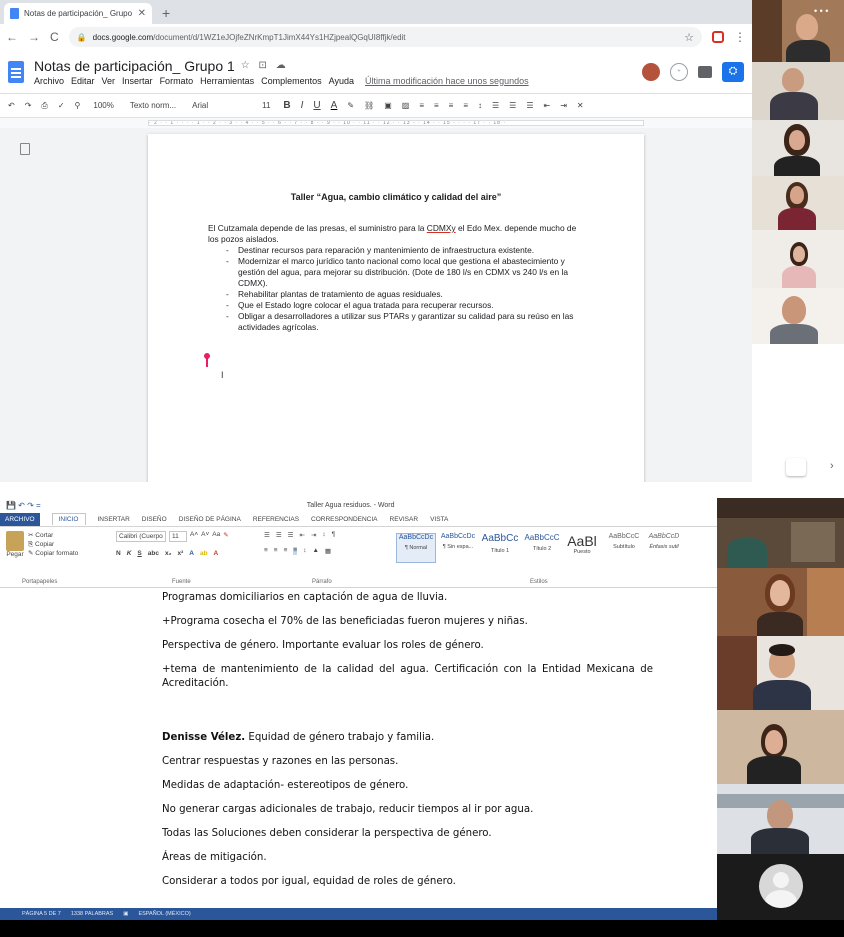  Describe the element at coordinates (12, 37) in the screenshot. I see `back-icon: ←` at that location.